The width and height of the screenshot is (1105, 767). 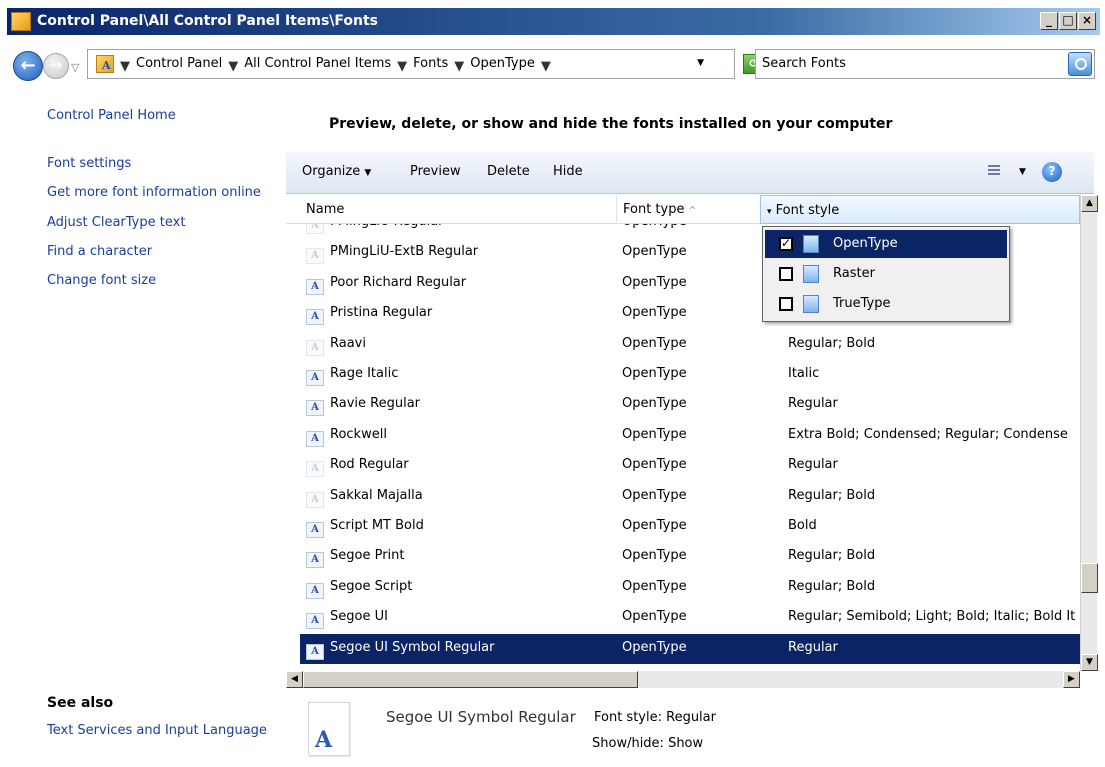 What do you see at coordinates (991, 171) in the screenshot?
I see `view-options-icon` at bounding box center [991, 171].